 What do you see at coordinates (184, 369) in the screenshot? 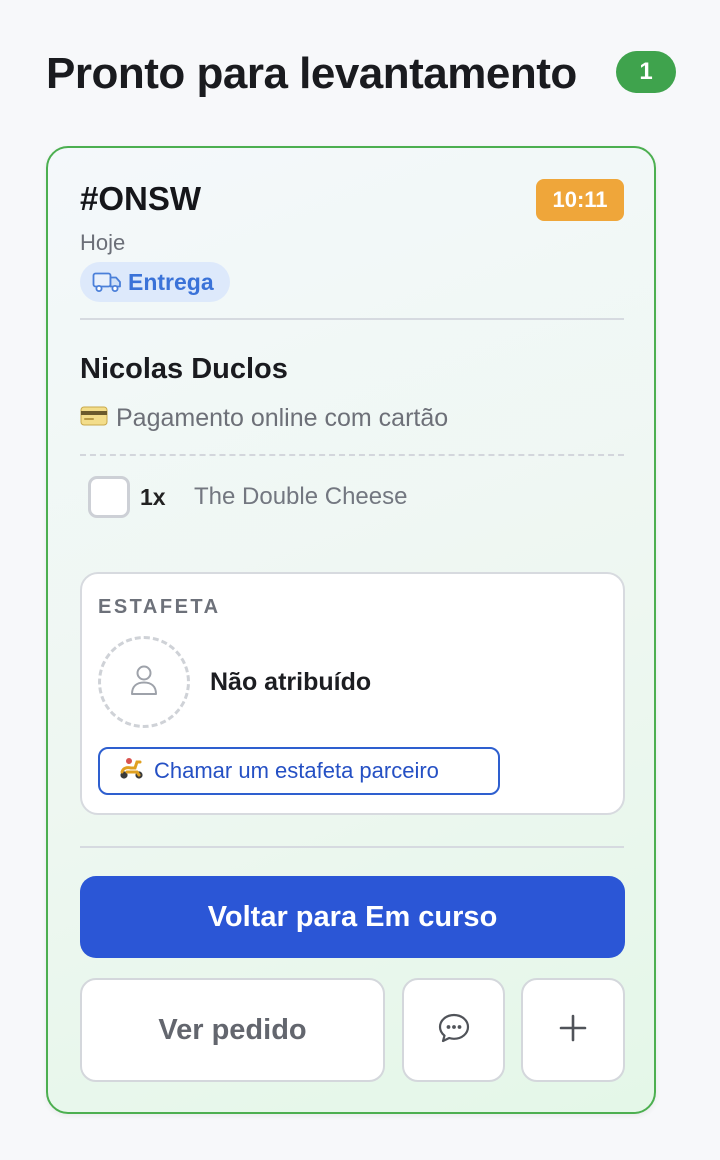
I see `customer-name: Nicolas Duclos` at bounding box center [184, 369].